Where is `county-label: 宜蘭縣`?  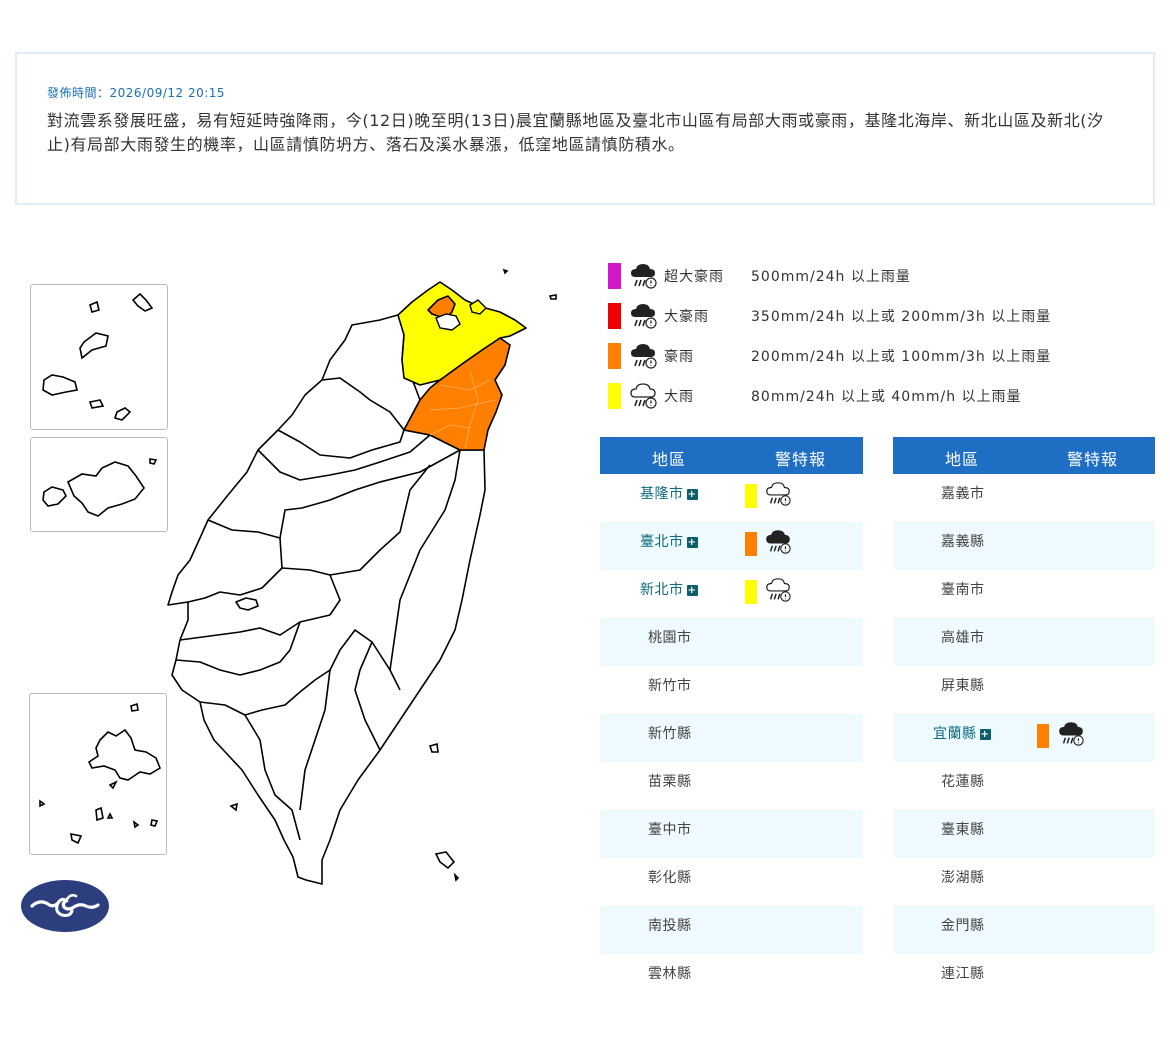
county-label: 宜蘭縣 is located at coordinates (955, 734).